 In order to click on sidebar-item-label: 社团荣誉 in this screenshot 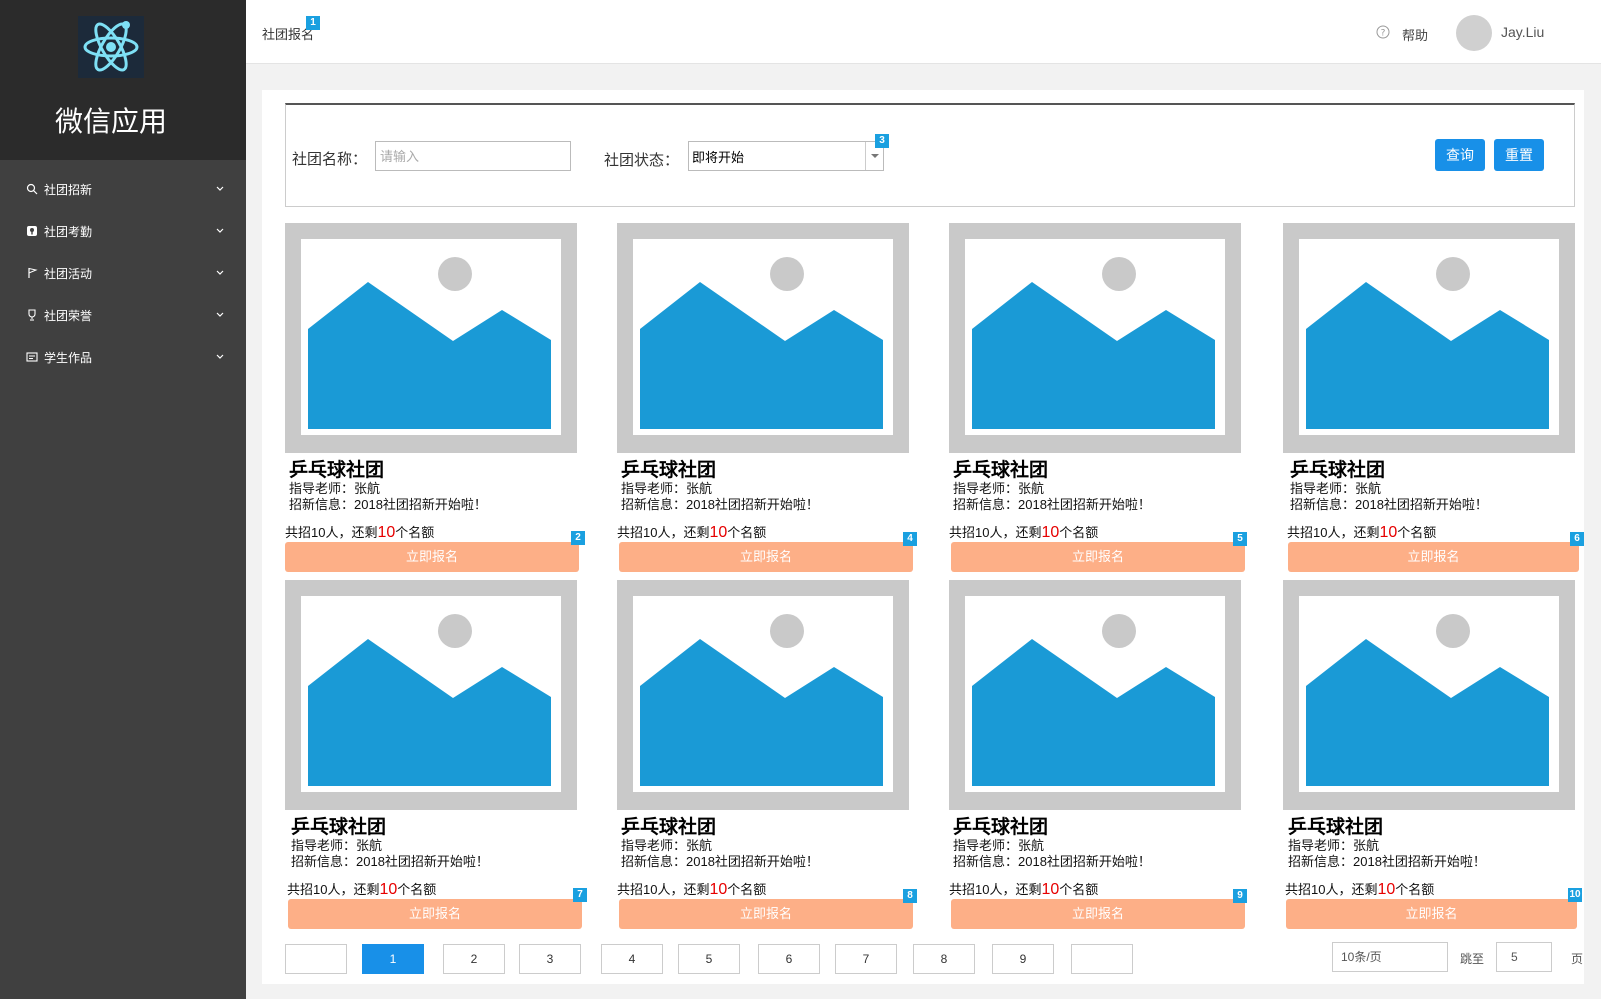, I will do `click(68, 315)`.